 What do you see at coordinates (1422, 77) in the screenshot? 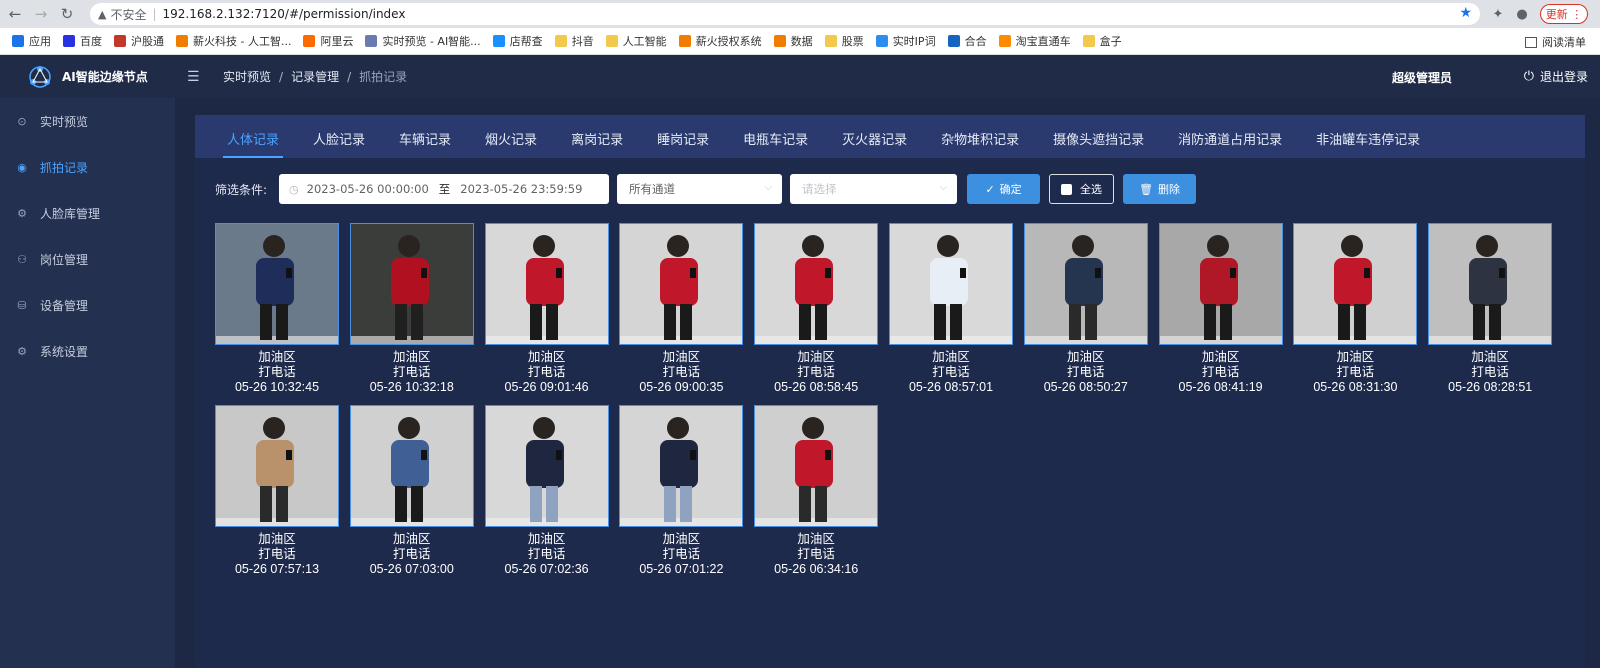
I see `user-name: 超级管理员` at bounding box center [1422, 77].